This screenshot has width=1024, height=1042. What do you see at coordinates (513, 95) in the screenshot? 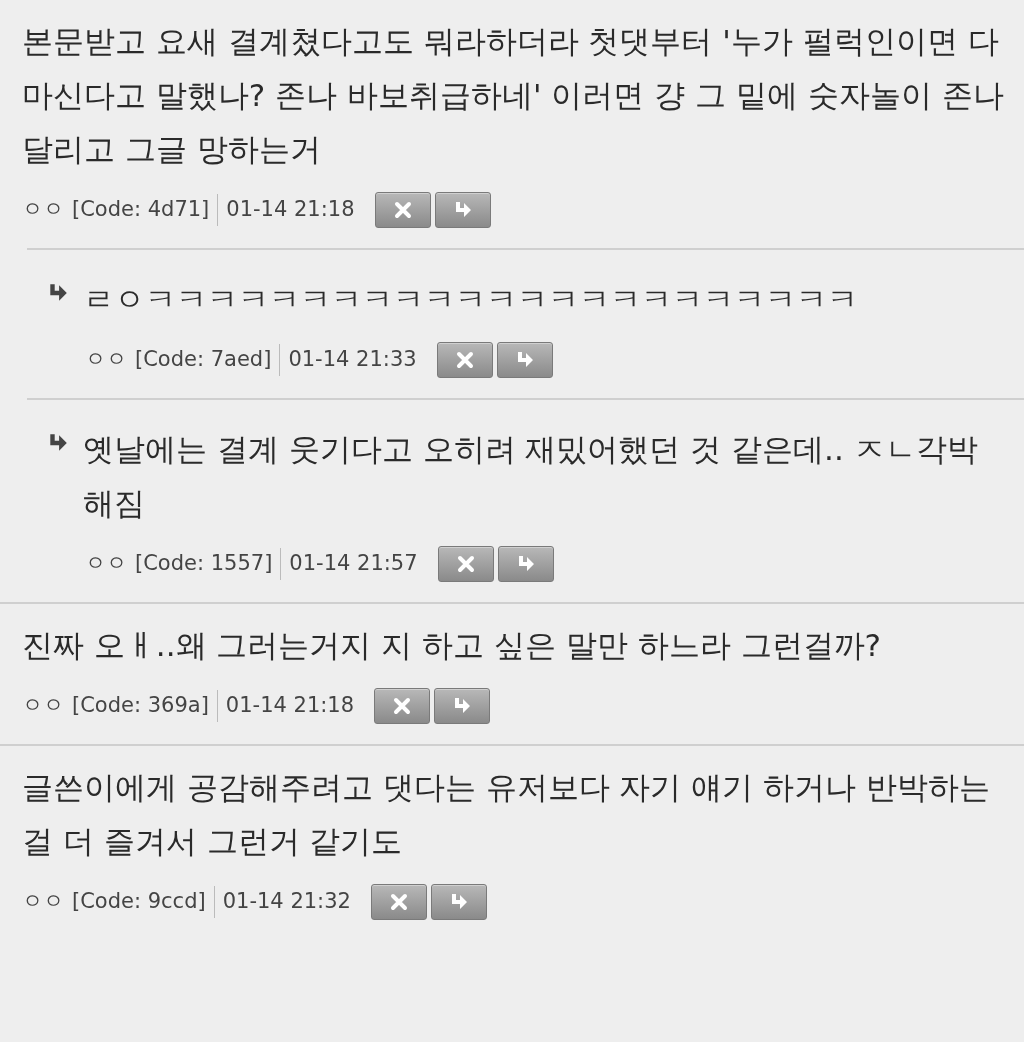
I see `comment-text: 본문받고 요새 결계쳤다고도 뭐라하더라 첫댓부터 '누가 펄럭인이면 다 마신다고 말했나? 존나 바보취급하네' 이러면 걍 그 밑에 숫자놀이 존나 달리고 그글 망하는거` at bounding box center [513, 95].